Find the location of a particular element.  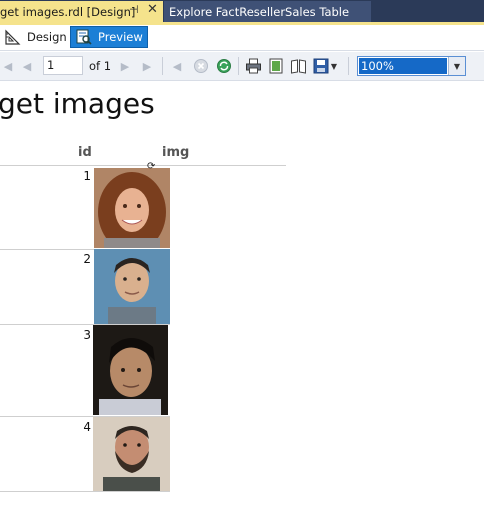

header-divider is located at coordinates (143, 165).